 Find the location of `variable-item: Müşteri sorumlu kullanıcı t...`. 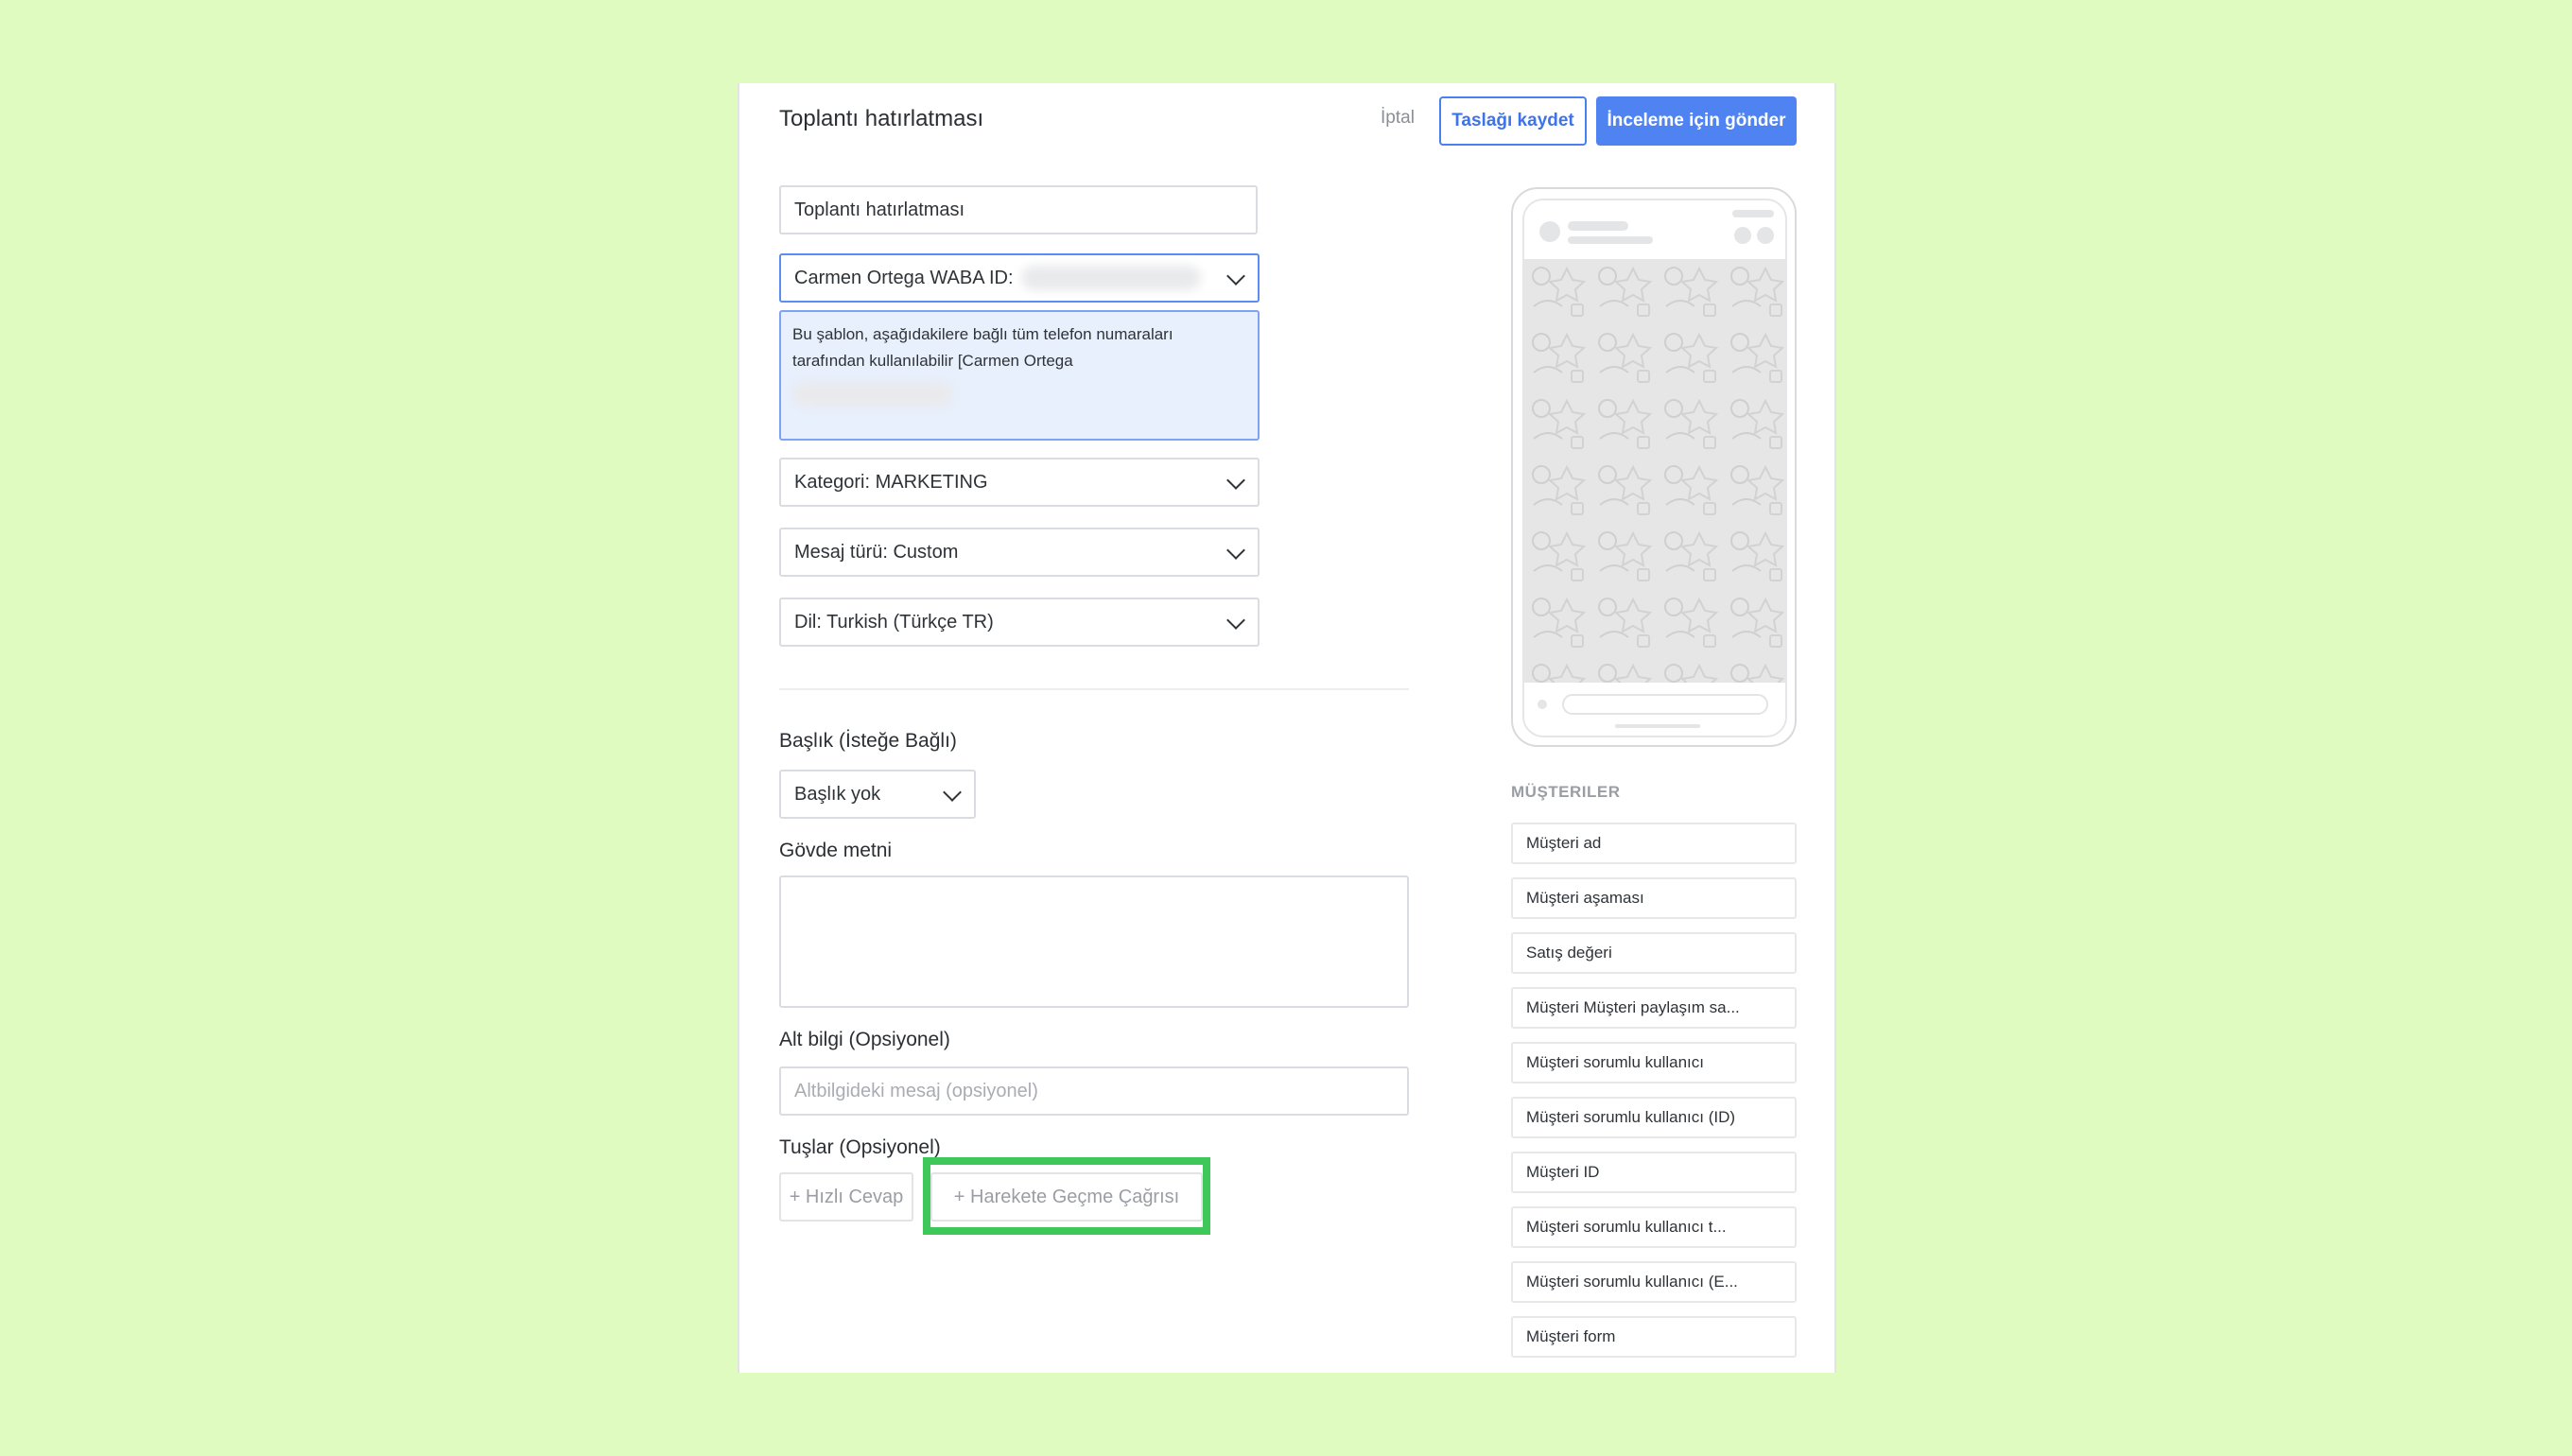

variable-item: Müşteri sorumlu kullanıcı t... is located at coordinates (1654, 1227).